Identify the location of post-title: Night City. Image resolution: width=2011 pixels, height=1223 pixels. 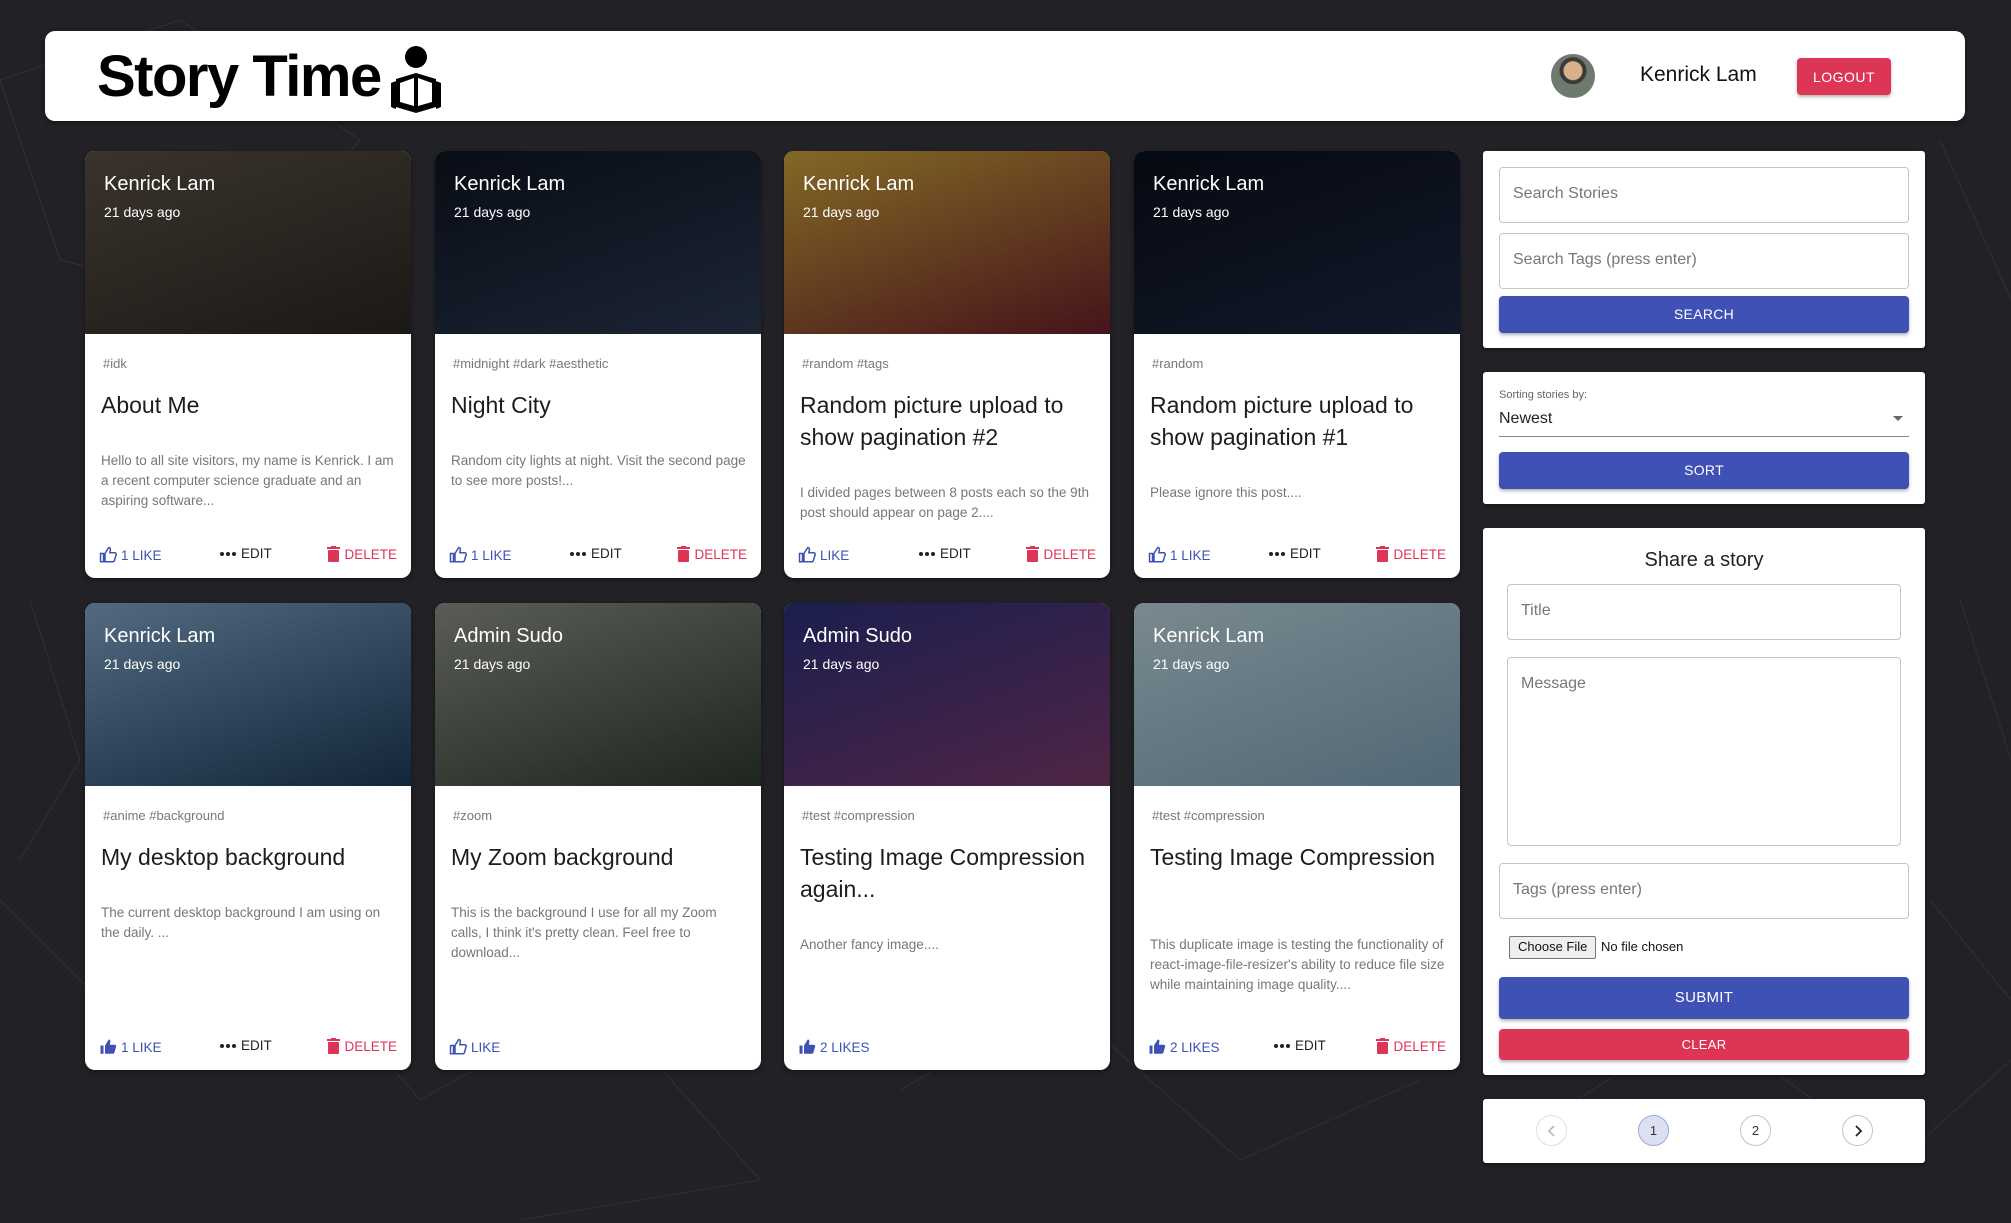
(501, 405).